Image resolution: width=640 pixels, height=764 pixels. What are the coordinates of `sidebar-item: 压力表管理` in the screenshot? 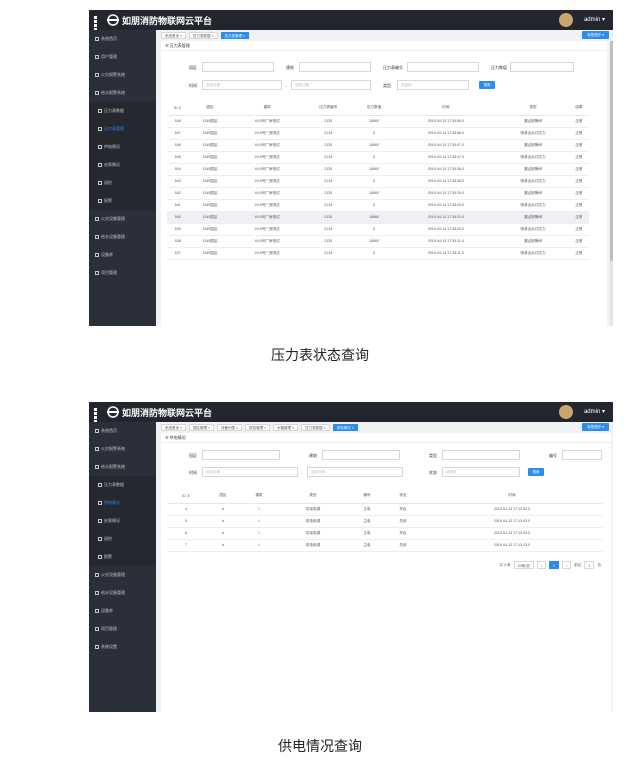 It's located at (122, 129).